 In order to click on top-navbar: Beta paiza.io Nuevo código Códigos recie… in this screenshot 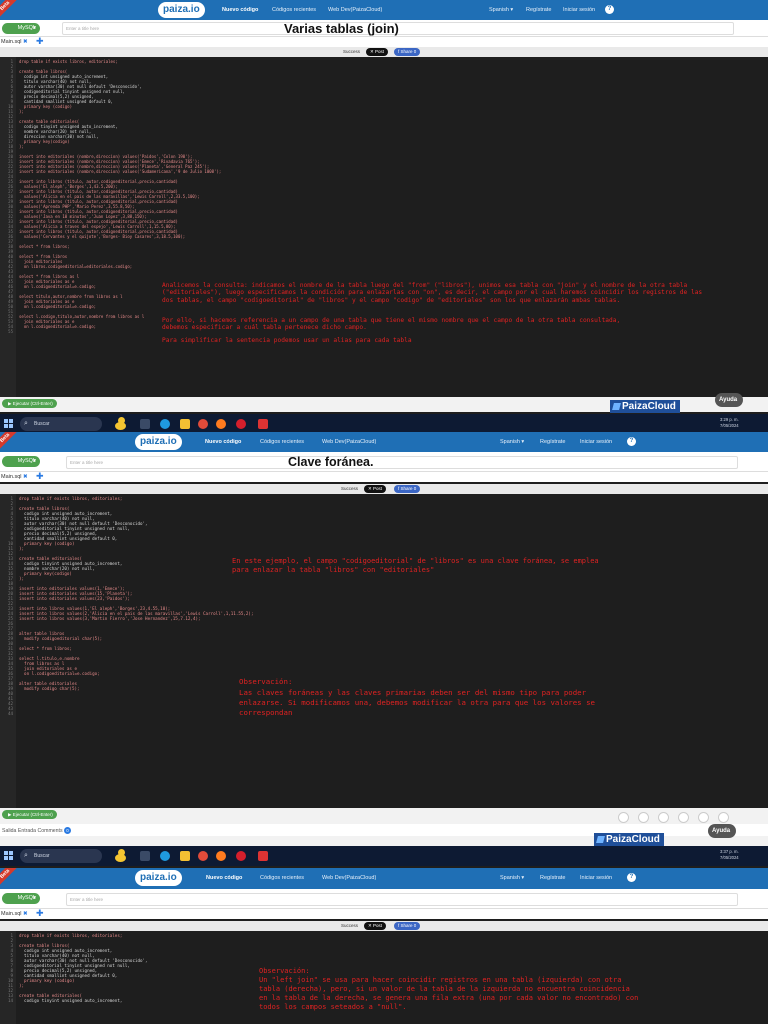, I will do `click(384, 442)`.